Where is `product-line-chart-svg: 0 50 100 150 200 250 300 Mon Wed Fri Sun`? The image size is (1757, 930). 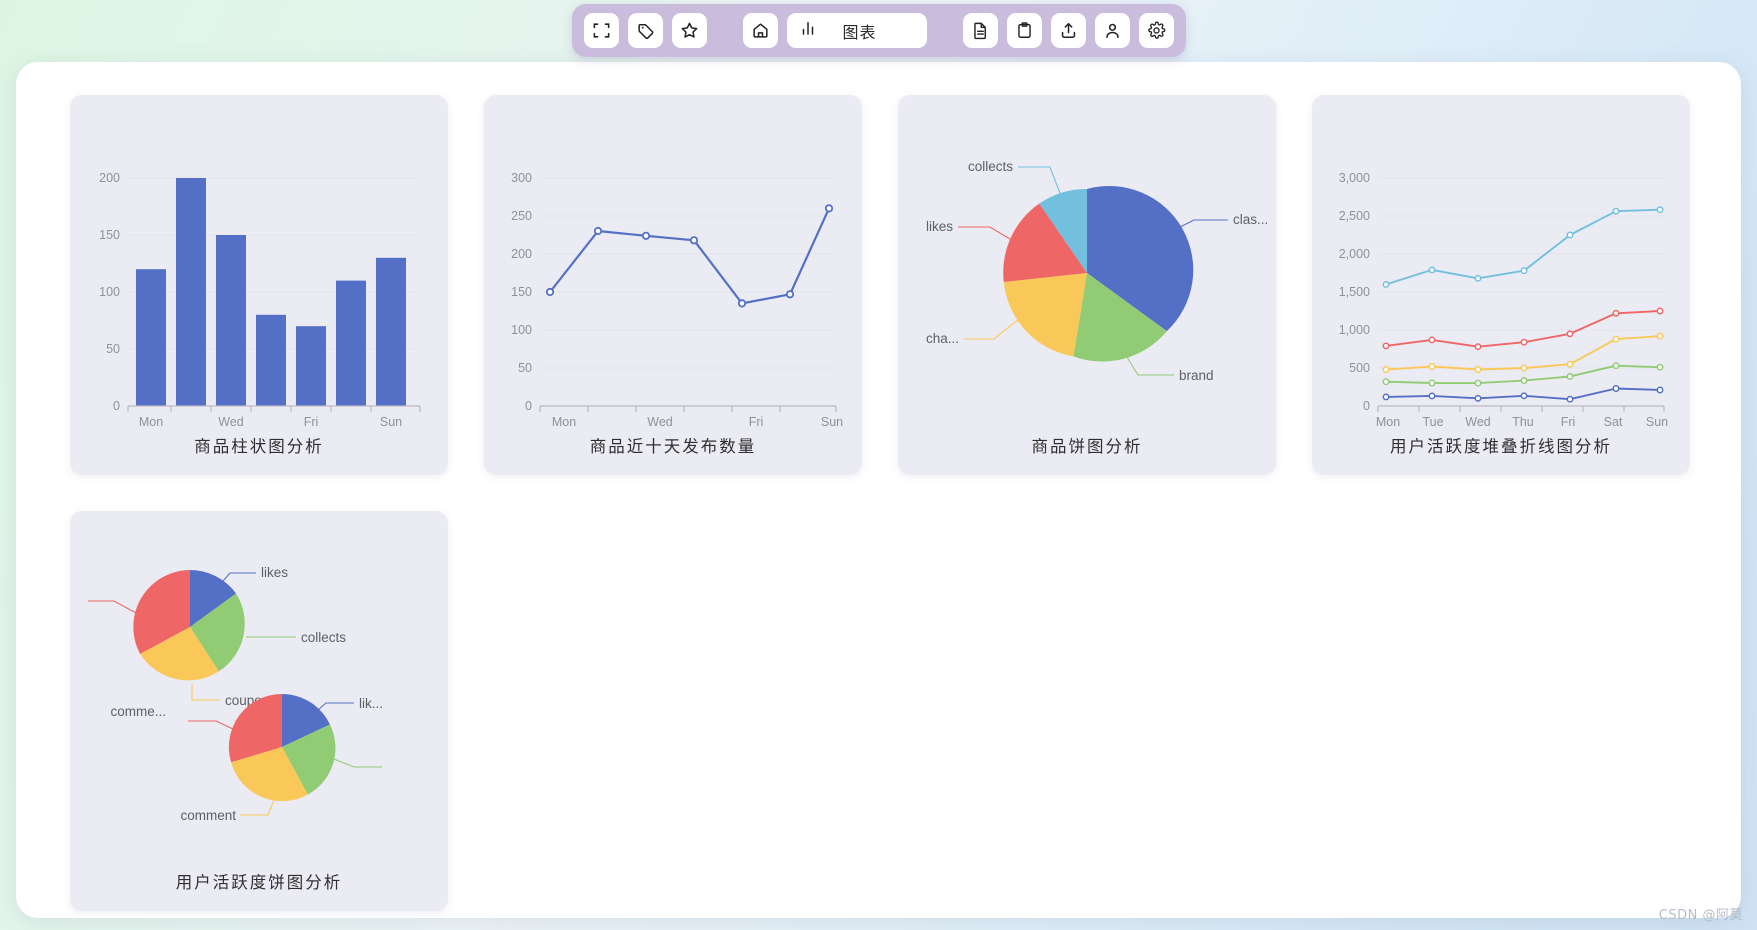
product-line-chart-svg: 0 50 100 150 200 250 300 Mon Wed Fri Sun is located at coordinates (677, 300).